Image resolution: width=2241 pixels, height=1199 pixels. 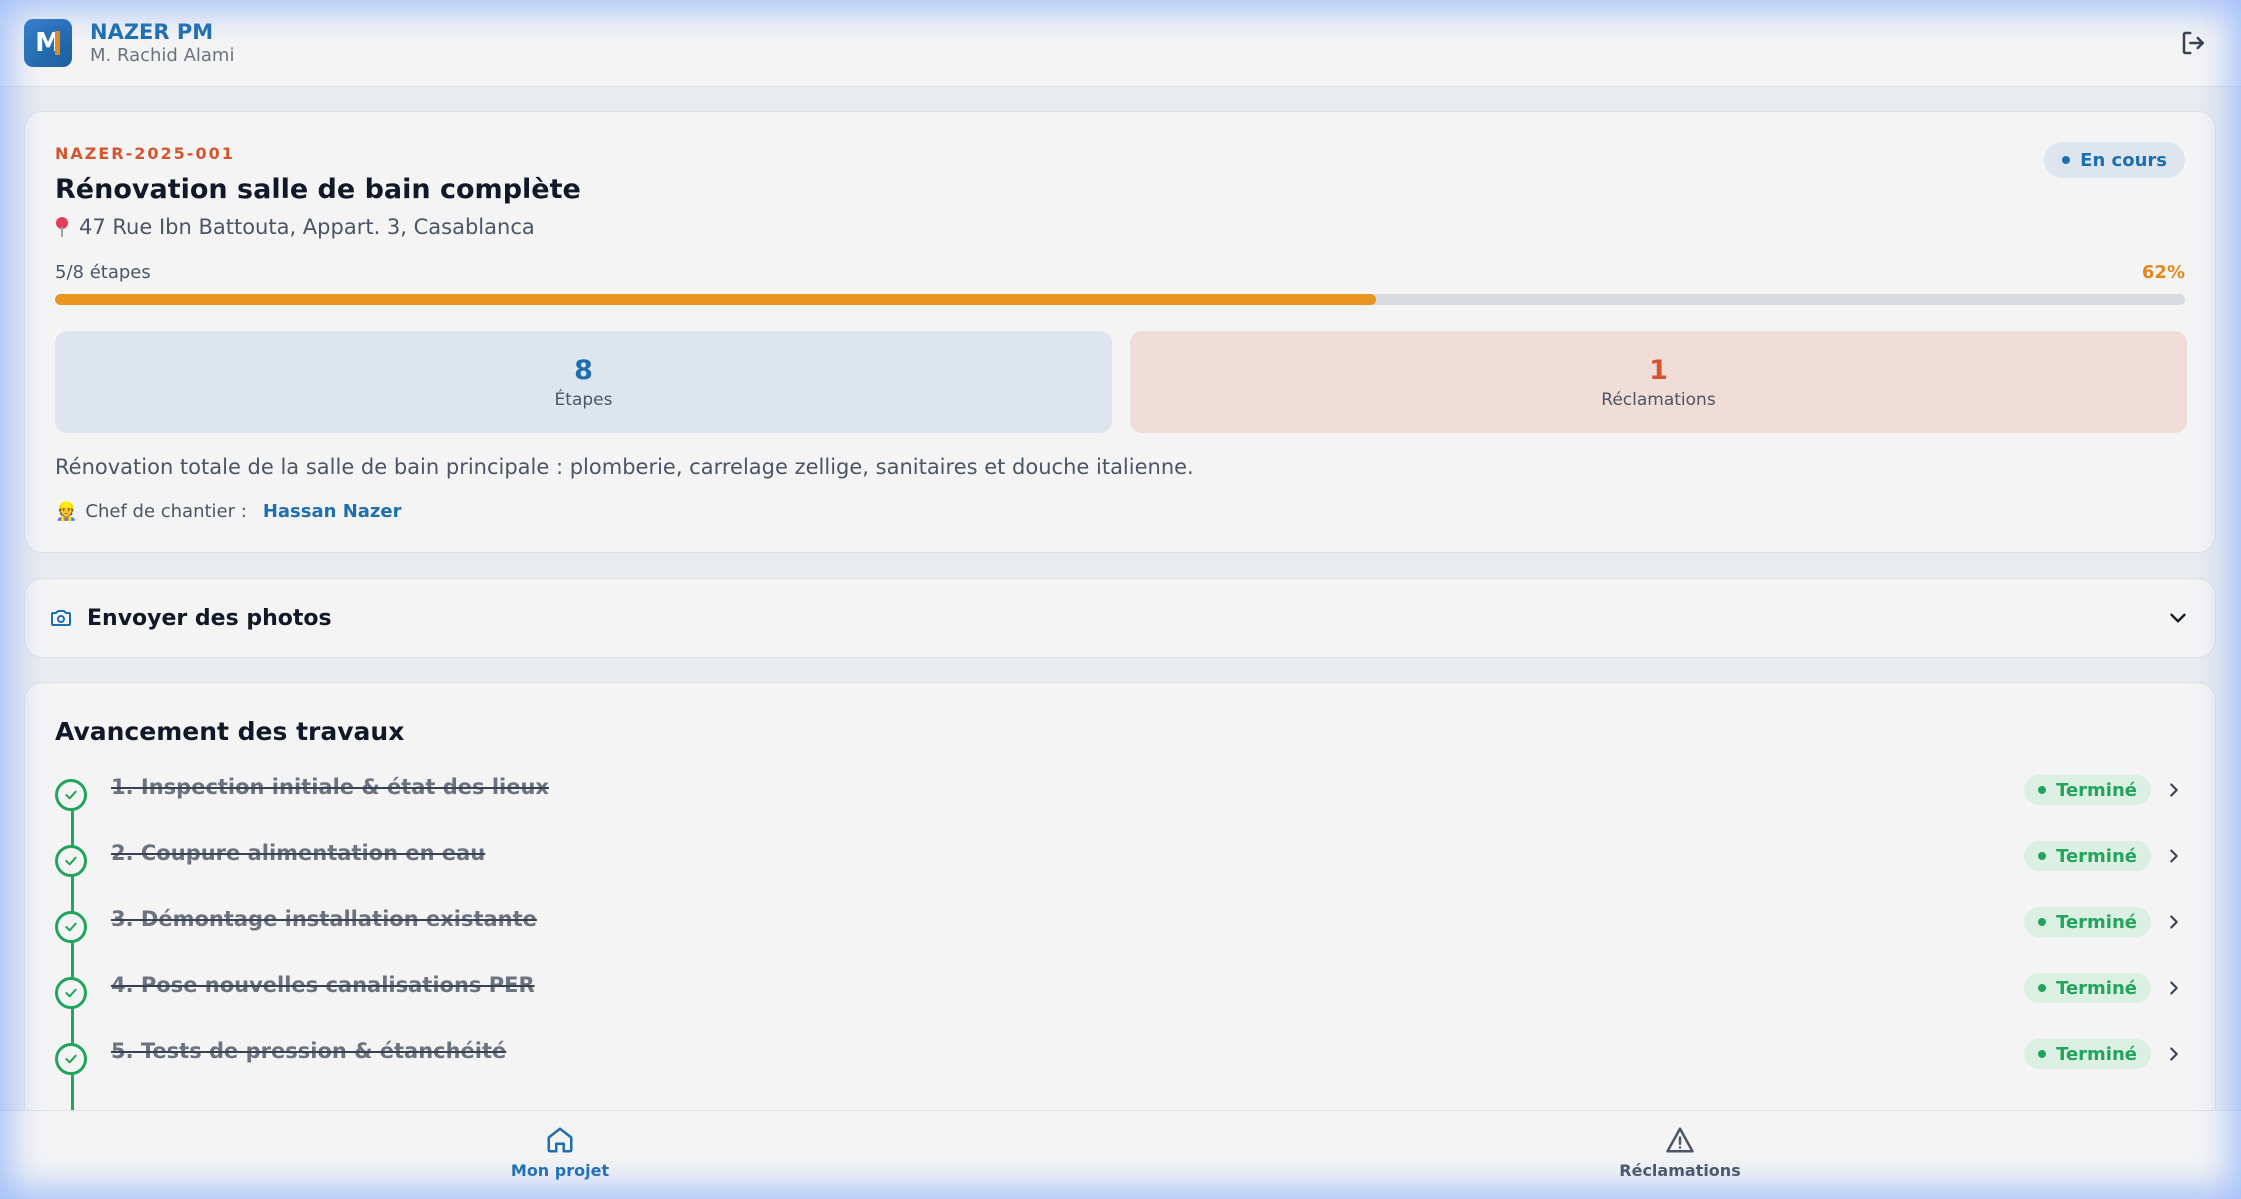 I want to click on nav-claims: Réclamations, so click(x=1680, y=1152).